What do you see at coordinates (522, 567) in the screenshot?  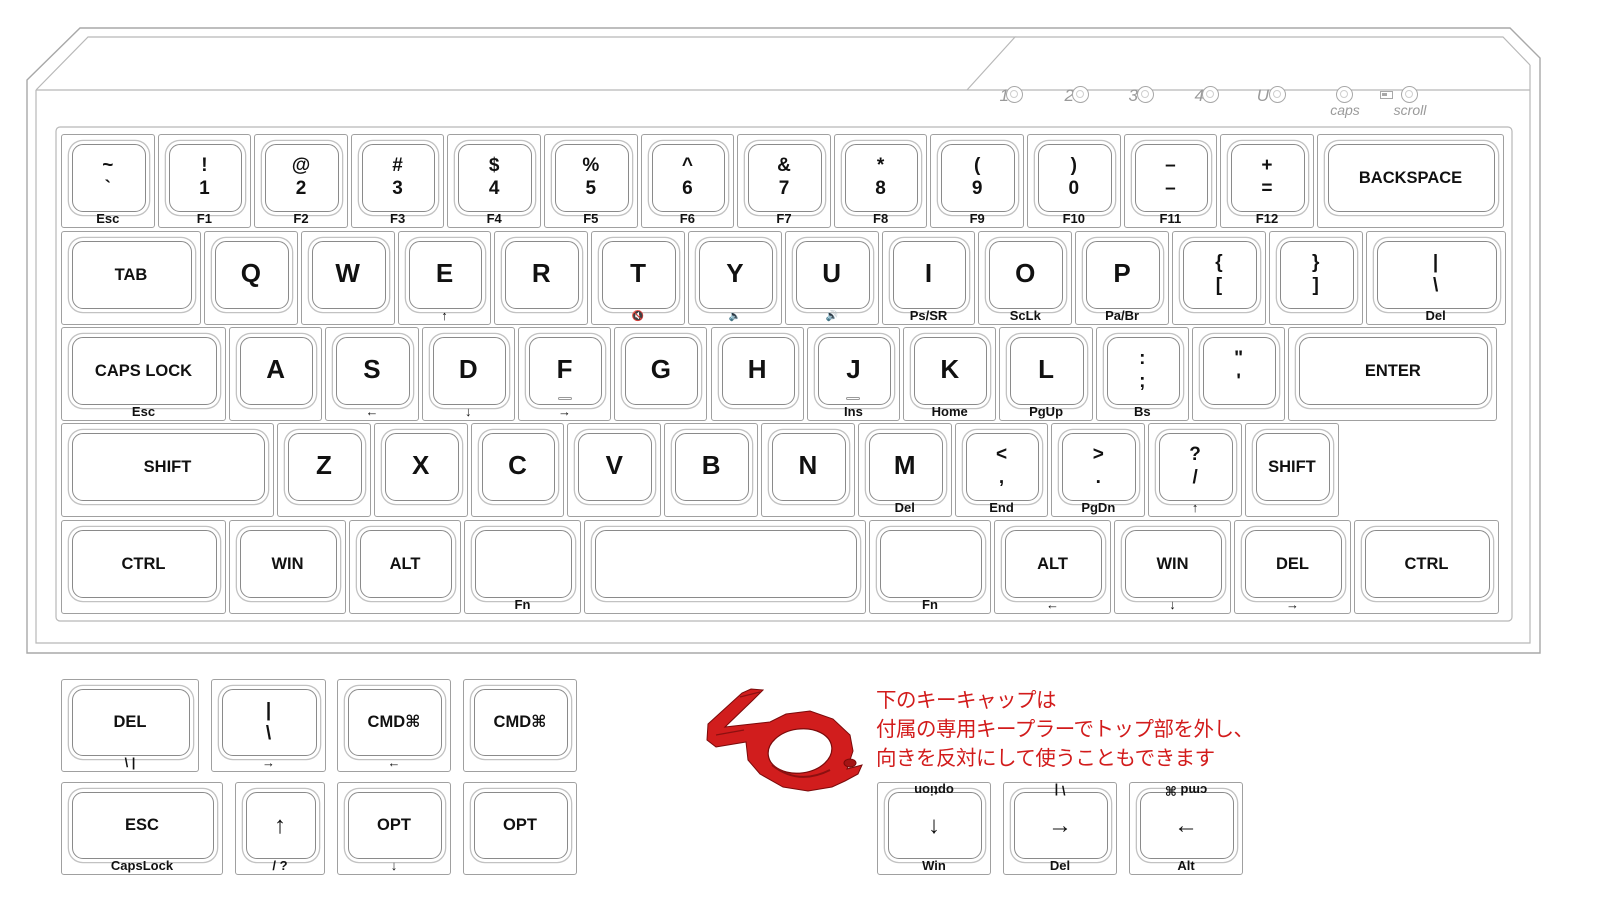 I see `key-lfn: Fn` at bounding box center [522, 567].